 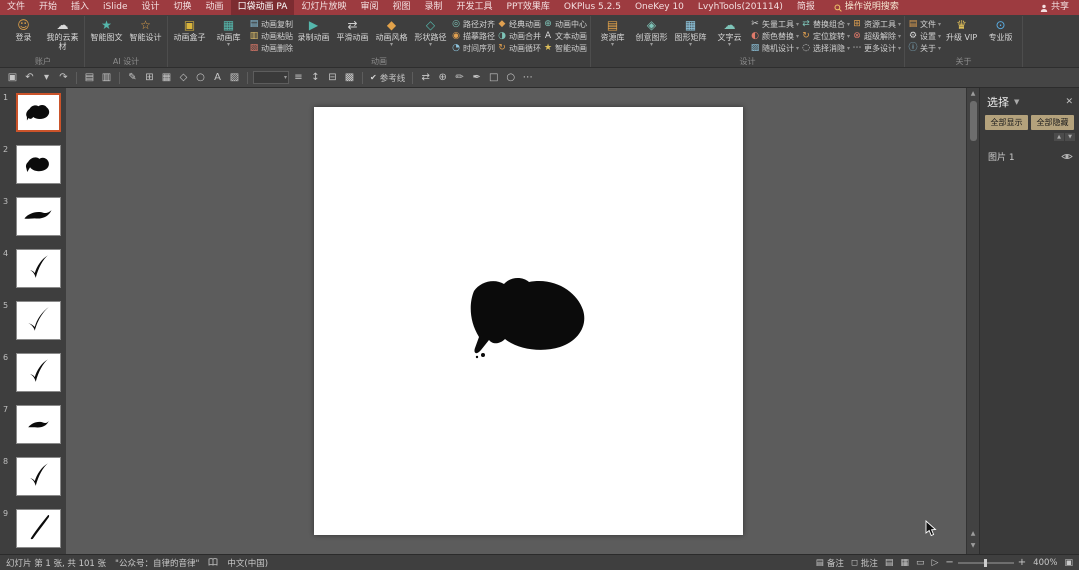 What do you see at coordinates (369, 7) in the screenshot?
I see `menu-tab: 审阅` at bounding box center [369, 7].